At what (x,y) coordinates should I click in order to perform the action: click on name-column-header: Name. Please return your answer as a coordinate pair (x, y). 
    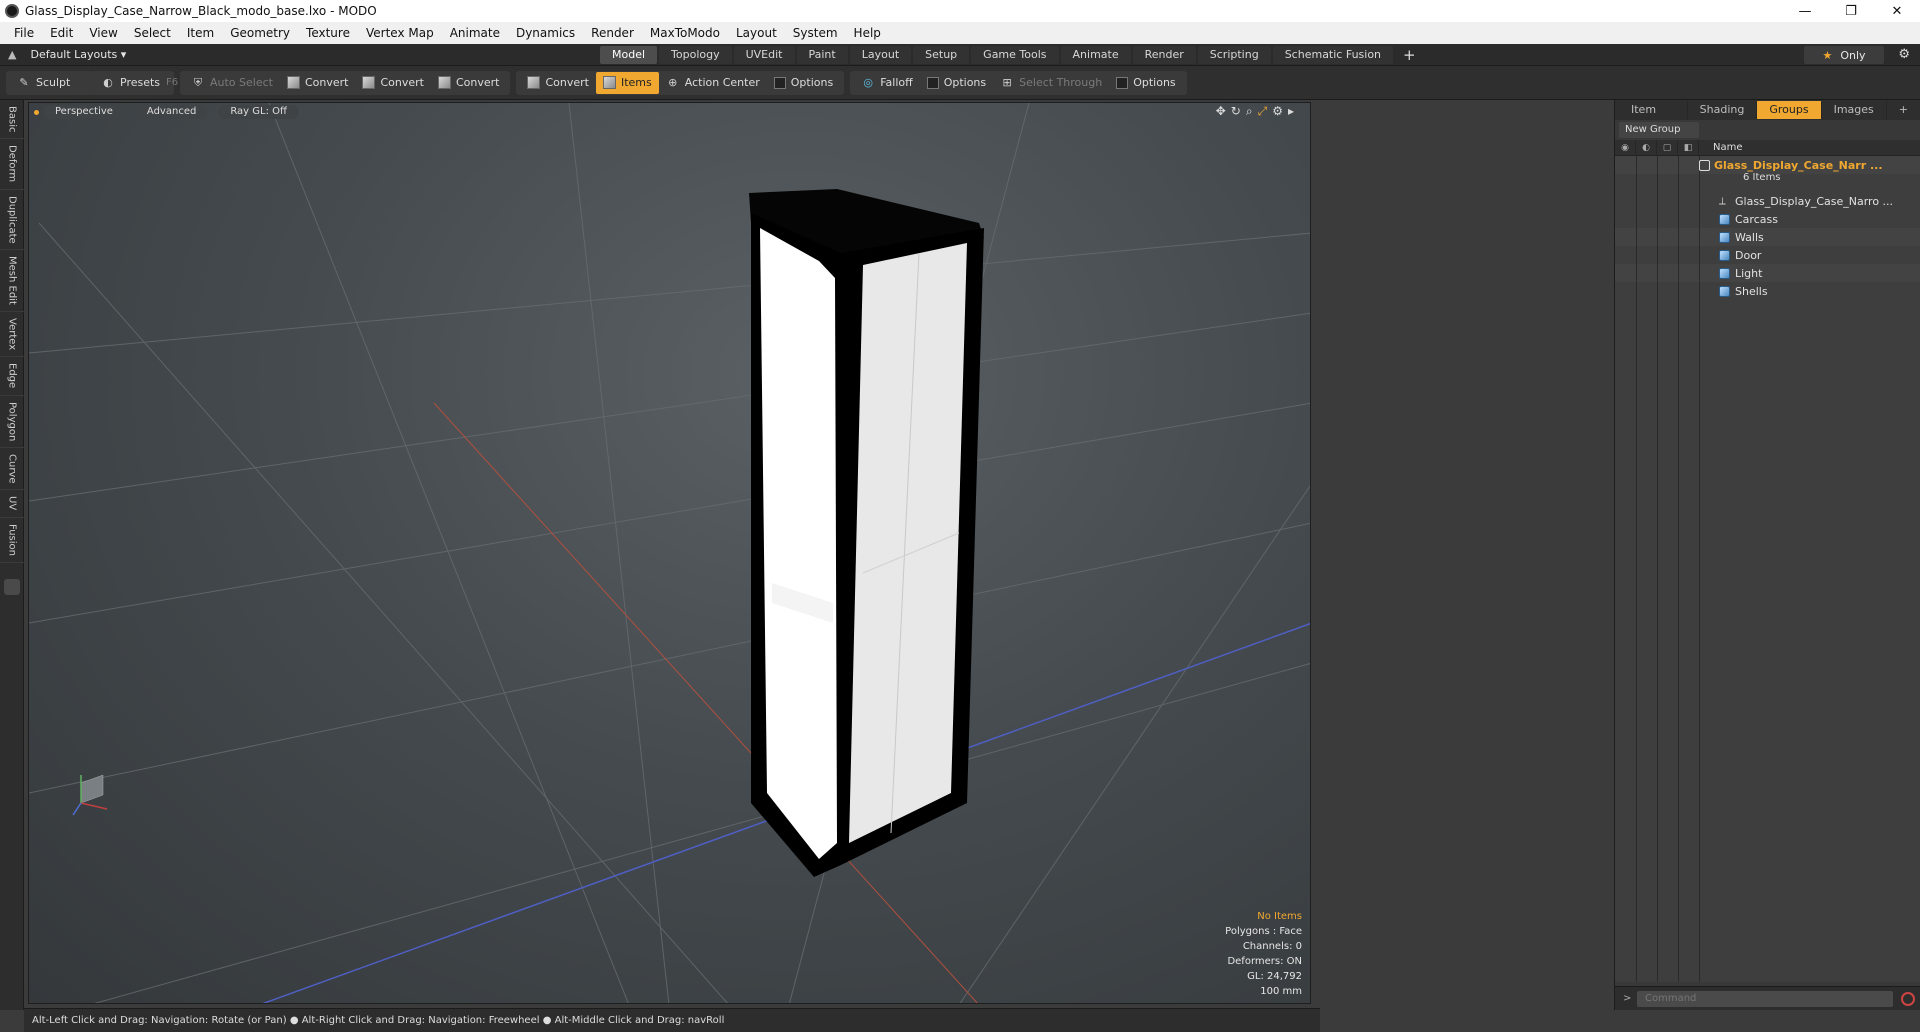
    Looking at the image, I should click on (1721, 147).